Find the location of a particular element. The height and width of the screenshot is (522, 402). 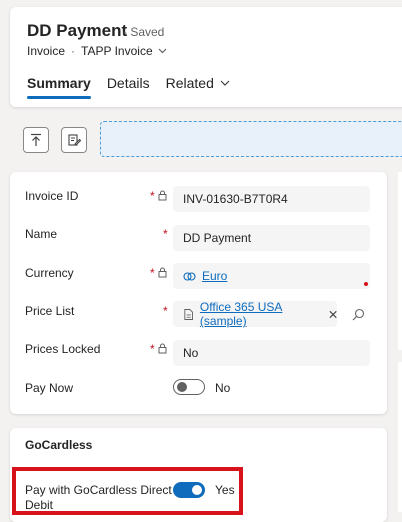

invoice-id-field: INV-01630-B7T0R4 is located at coordinates (271, 199).